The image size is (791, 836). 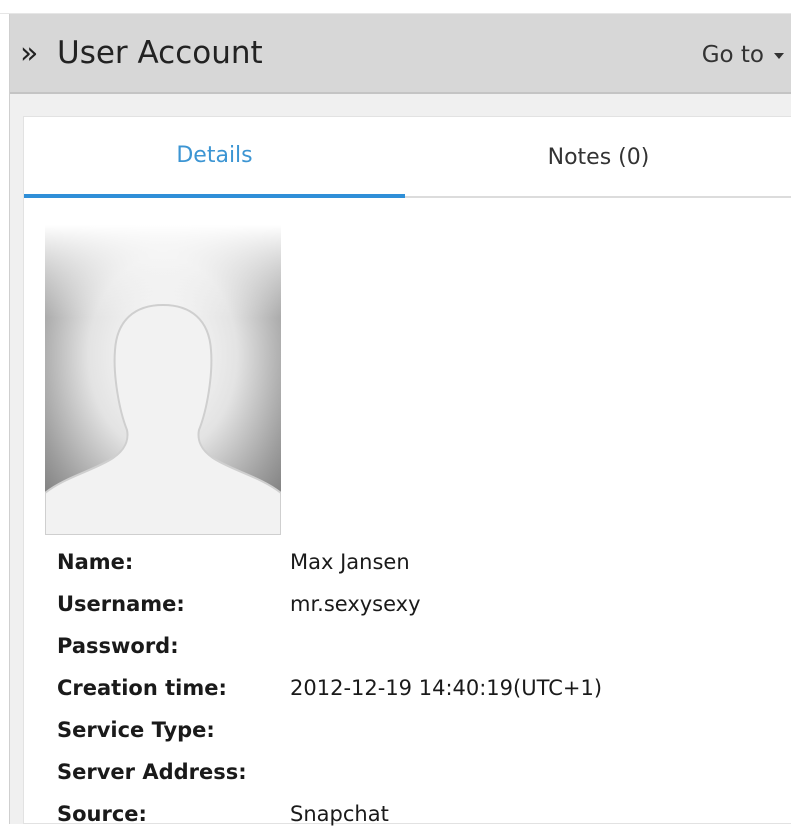 What do you see at coordinates (355, 604) in the screenshot?
I see `field-value: mr.sexysexy` at bounding box center [355, 604].